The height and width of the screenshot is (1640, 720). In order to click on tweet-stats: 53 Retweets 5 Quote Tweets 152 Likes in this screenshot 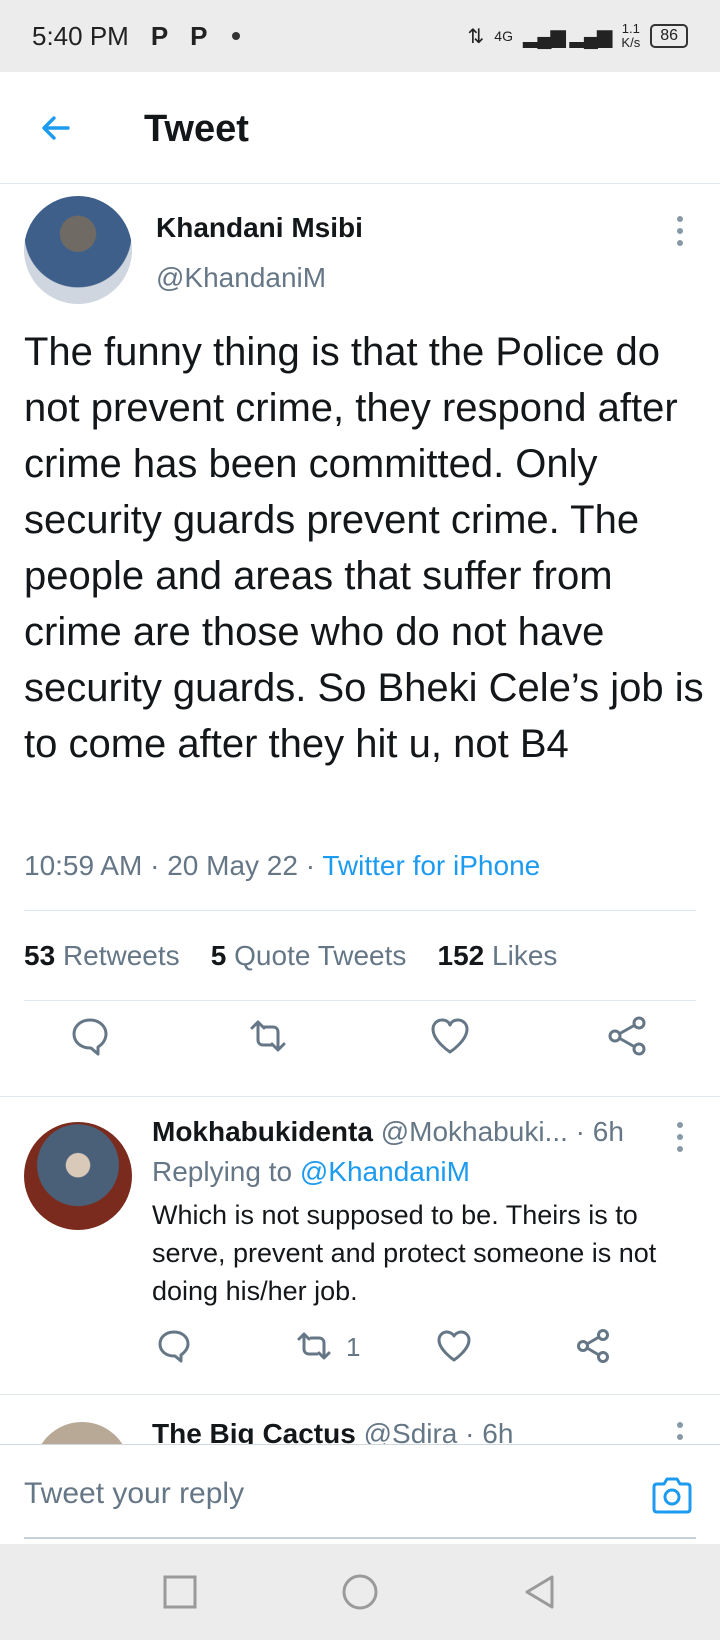, I will do `click(290, 956)`.